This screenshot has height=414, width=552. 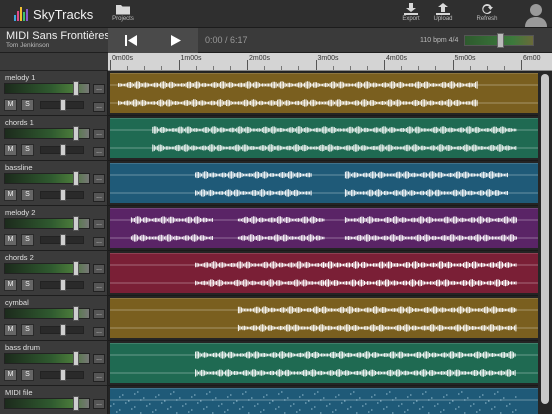 I want to click on timeline-ruler: 0m00s 1m00s 2m00s 3m00s 4m00s 5m00s 6m00, so click(x=330, y=62).